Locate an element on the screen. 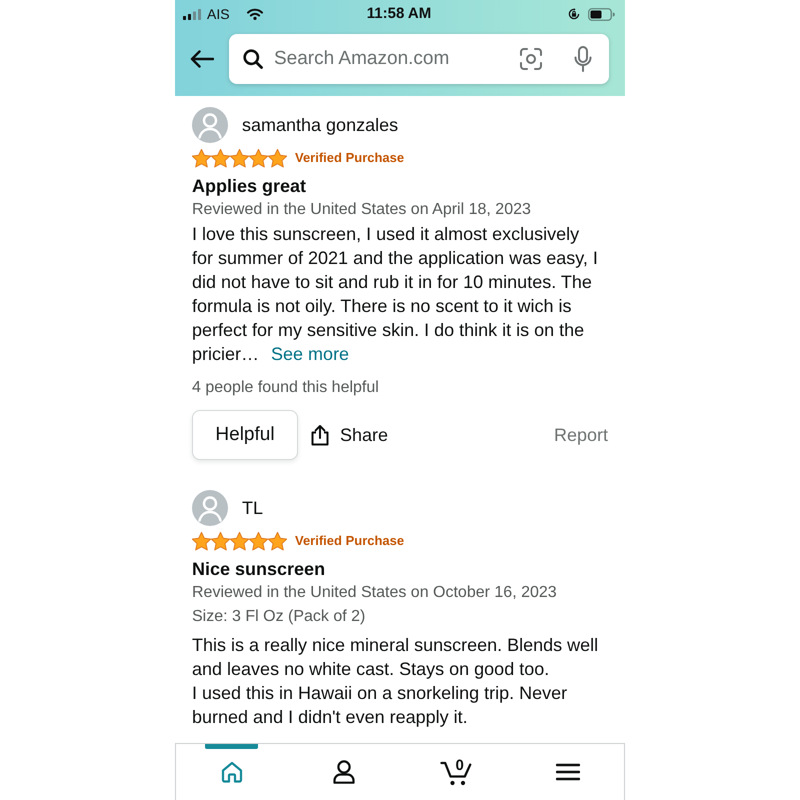 The image size is (800, 800). menu-icon is located at coordinates (568, 772).